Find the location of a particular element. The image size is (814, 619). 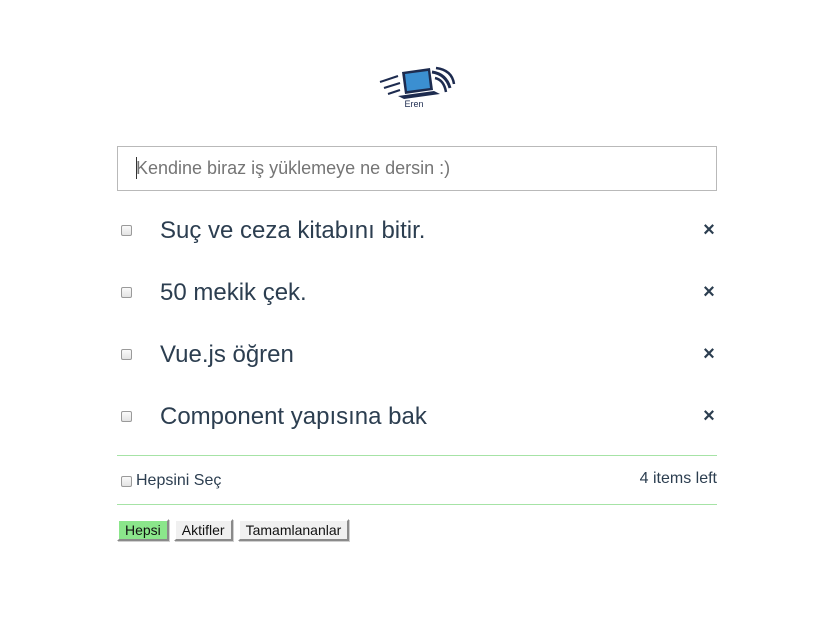

todo-item: Suç ve ceza kitabını bitir. × is located at coordinates (417, 231).